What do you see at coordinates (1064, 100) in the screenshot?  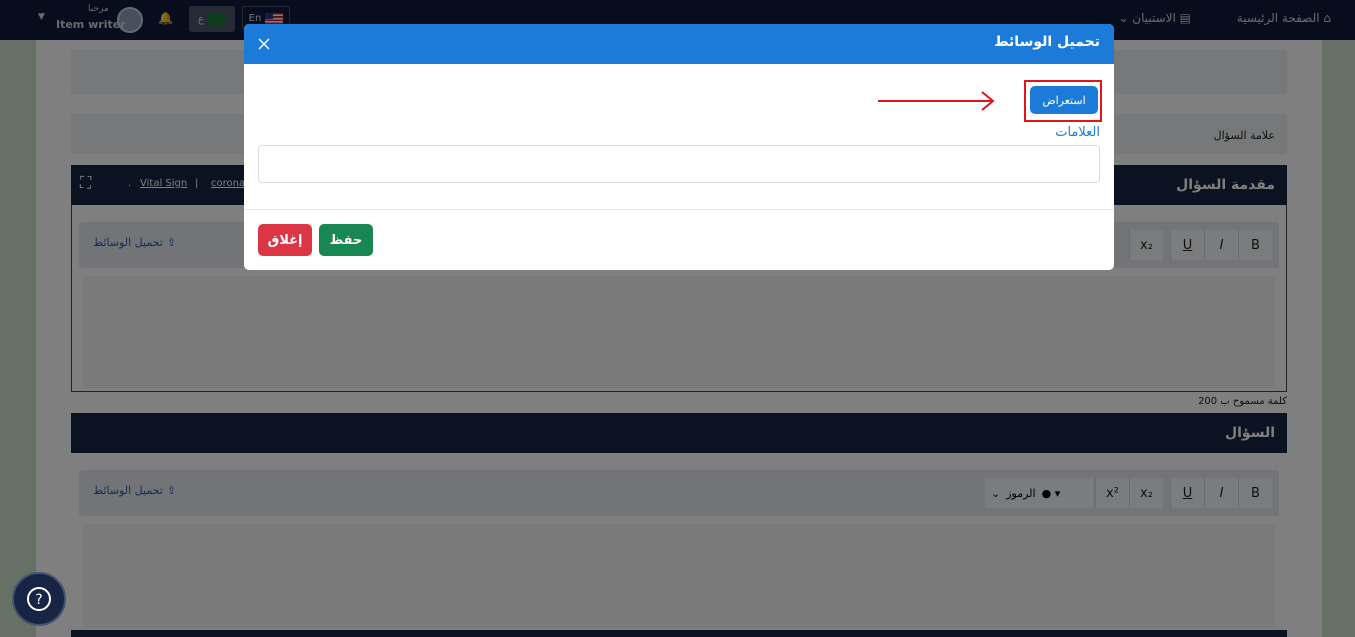 I see `browse-button: استعراض` at bounding box center [1064, 100].